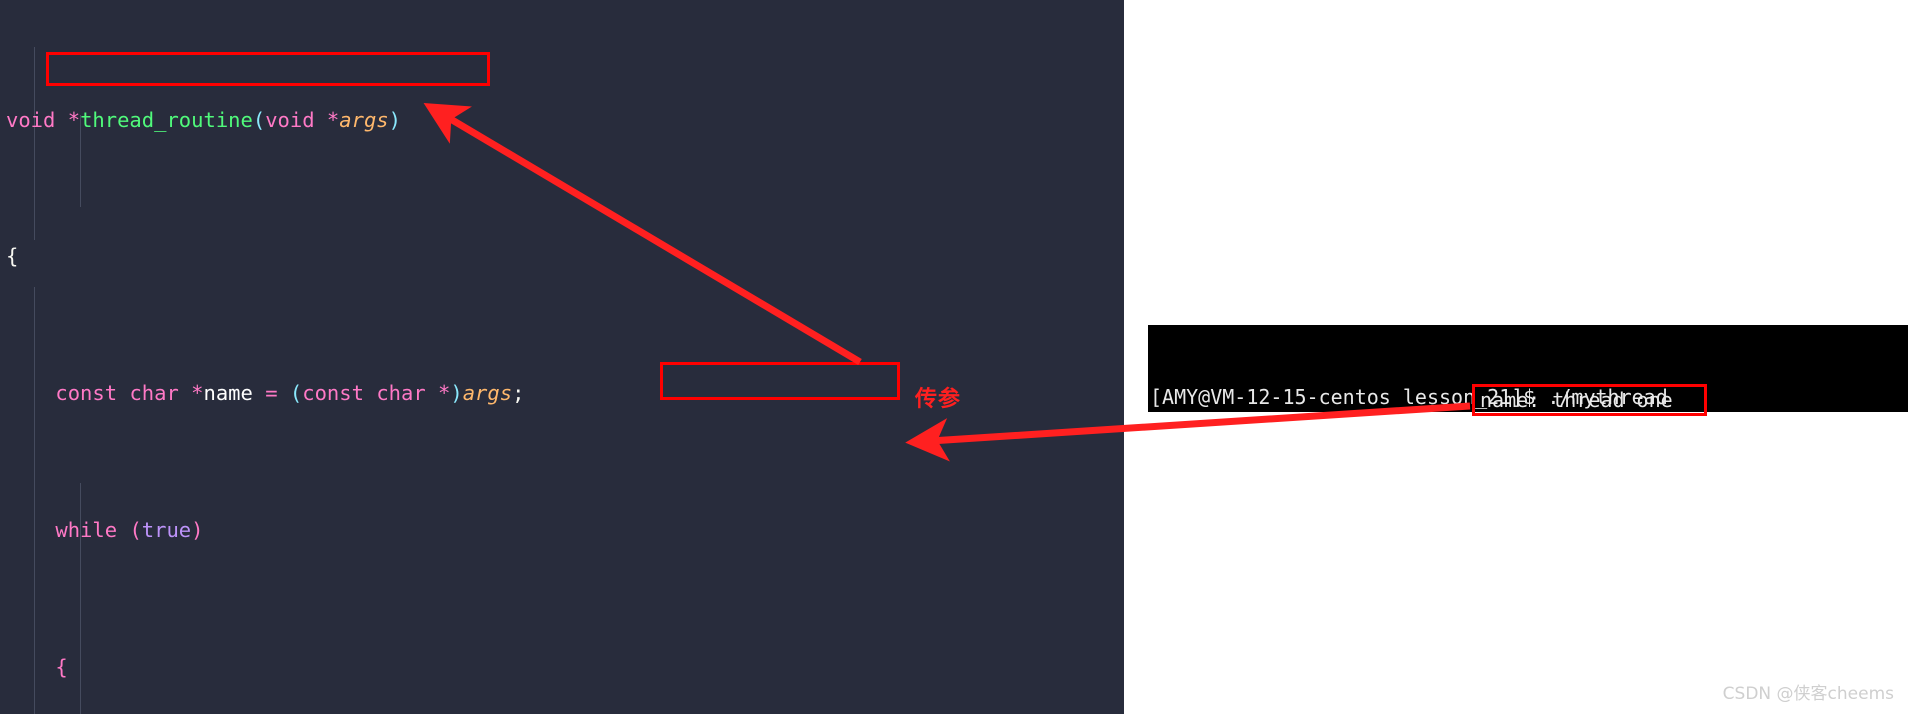  I want to click on code-line: while (true), so click(562, 530).